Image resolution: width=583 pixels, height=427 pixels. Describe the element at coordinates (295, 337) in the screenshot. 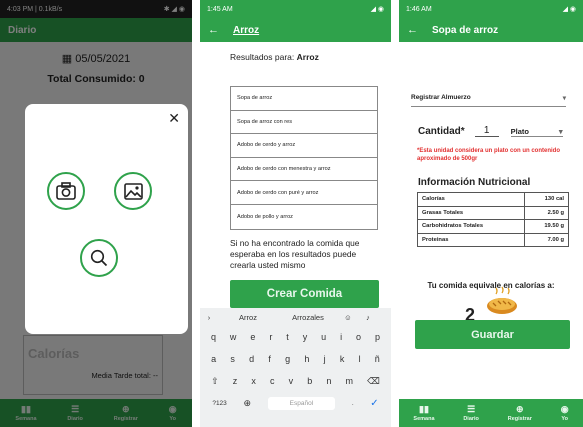

I see `key-row-1: q w e r t y u i o p` at that location.